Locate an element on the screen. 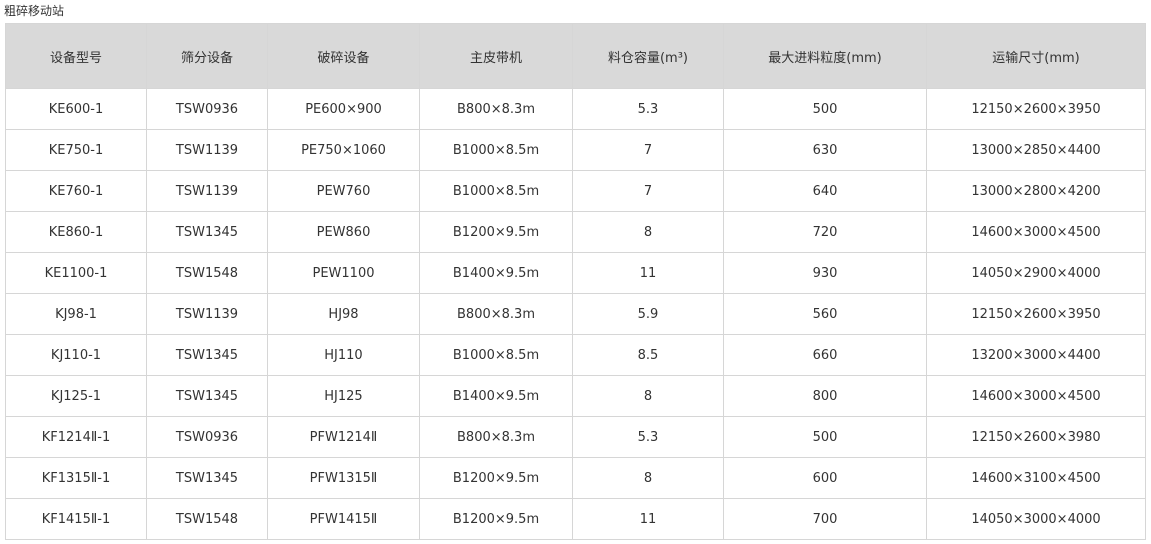  cell-crusher: PEW760 is located at coordinates (343, 191).